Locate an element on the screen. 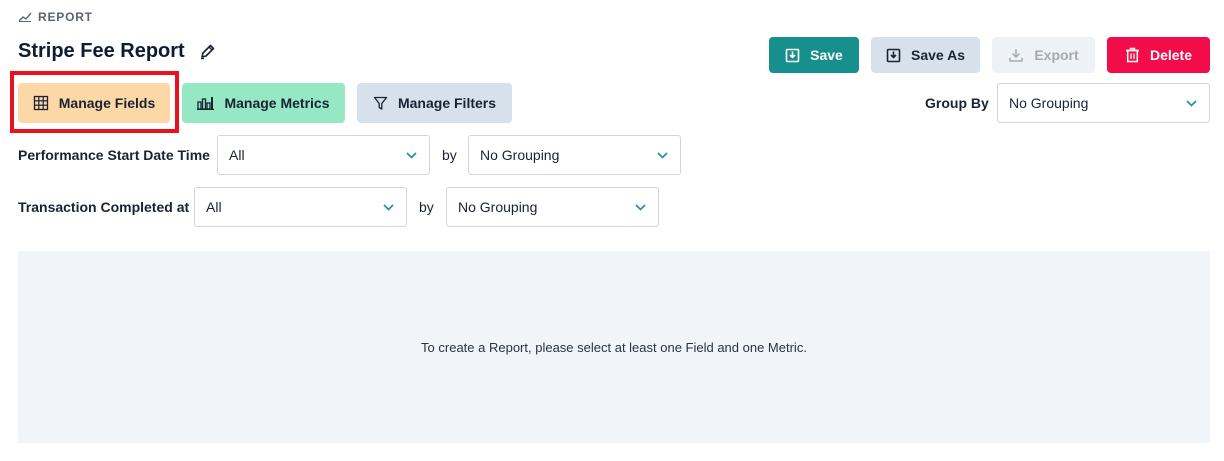 The width and height of the screenshot is (1224, 461). save-as-icon is located at coordinates (893, 55).